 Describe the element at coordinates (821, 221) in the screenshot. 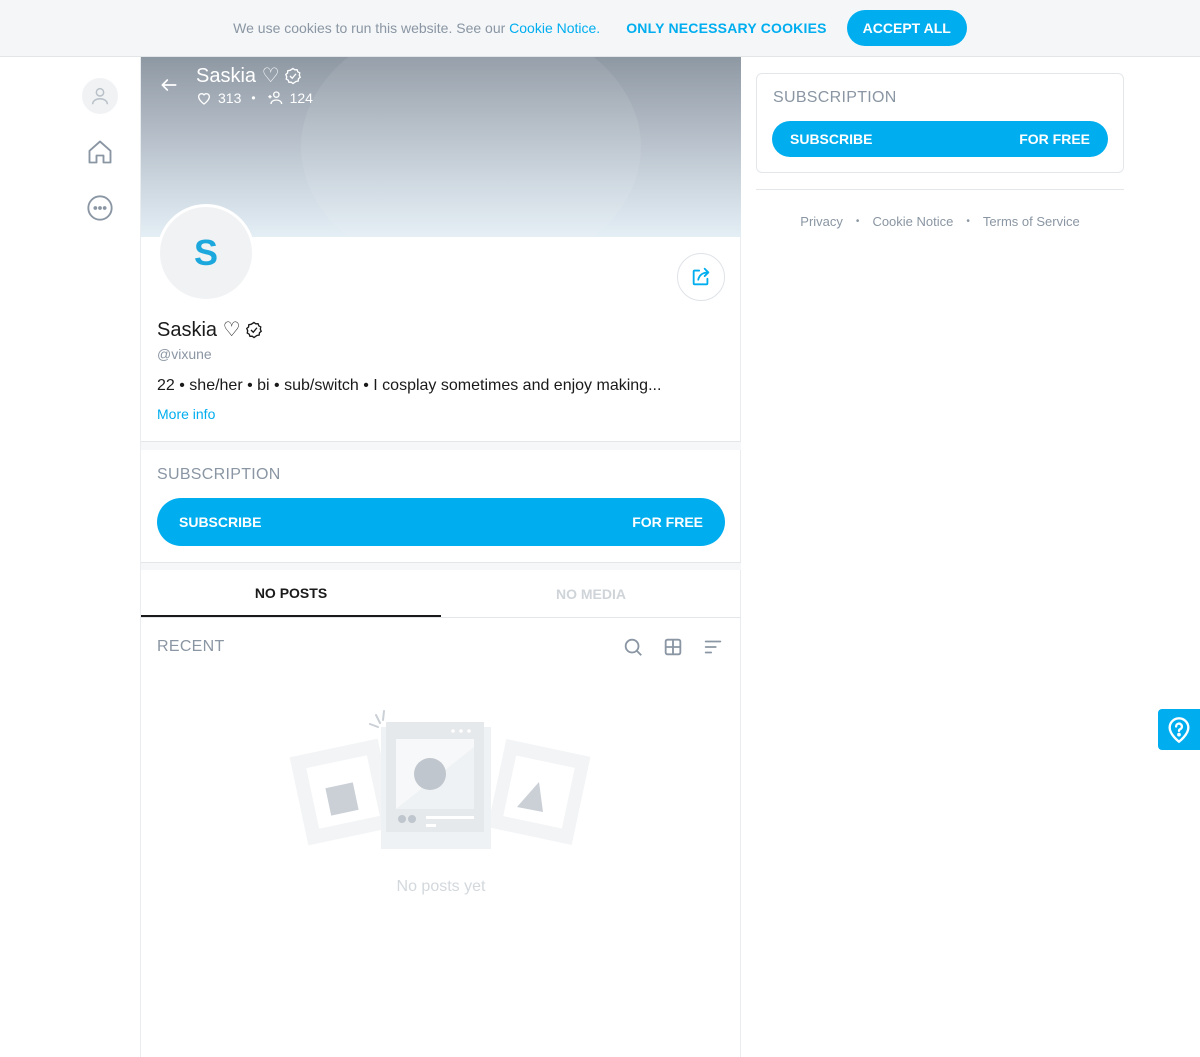

I see `privacy-link: Privacy` at that location.